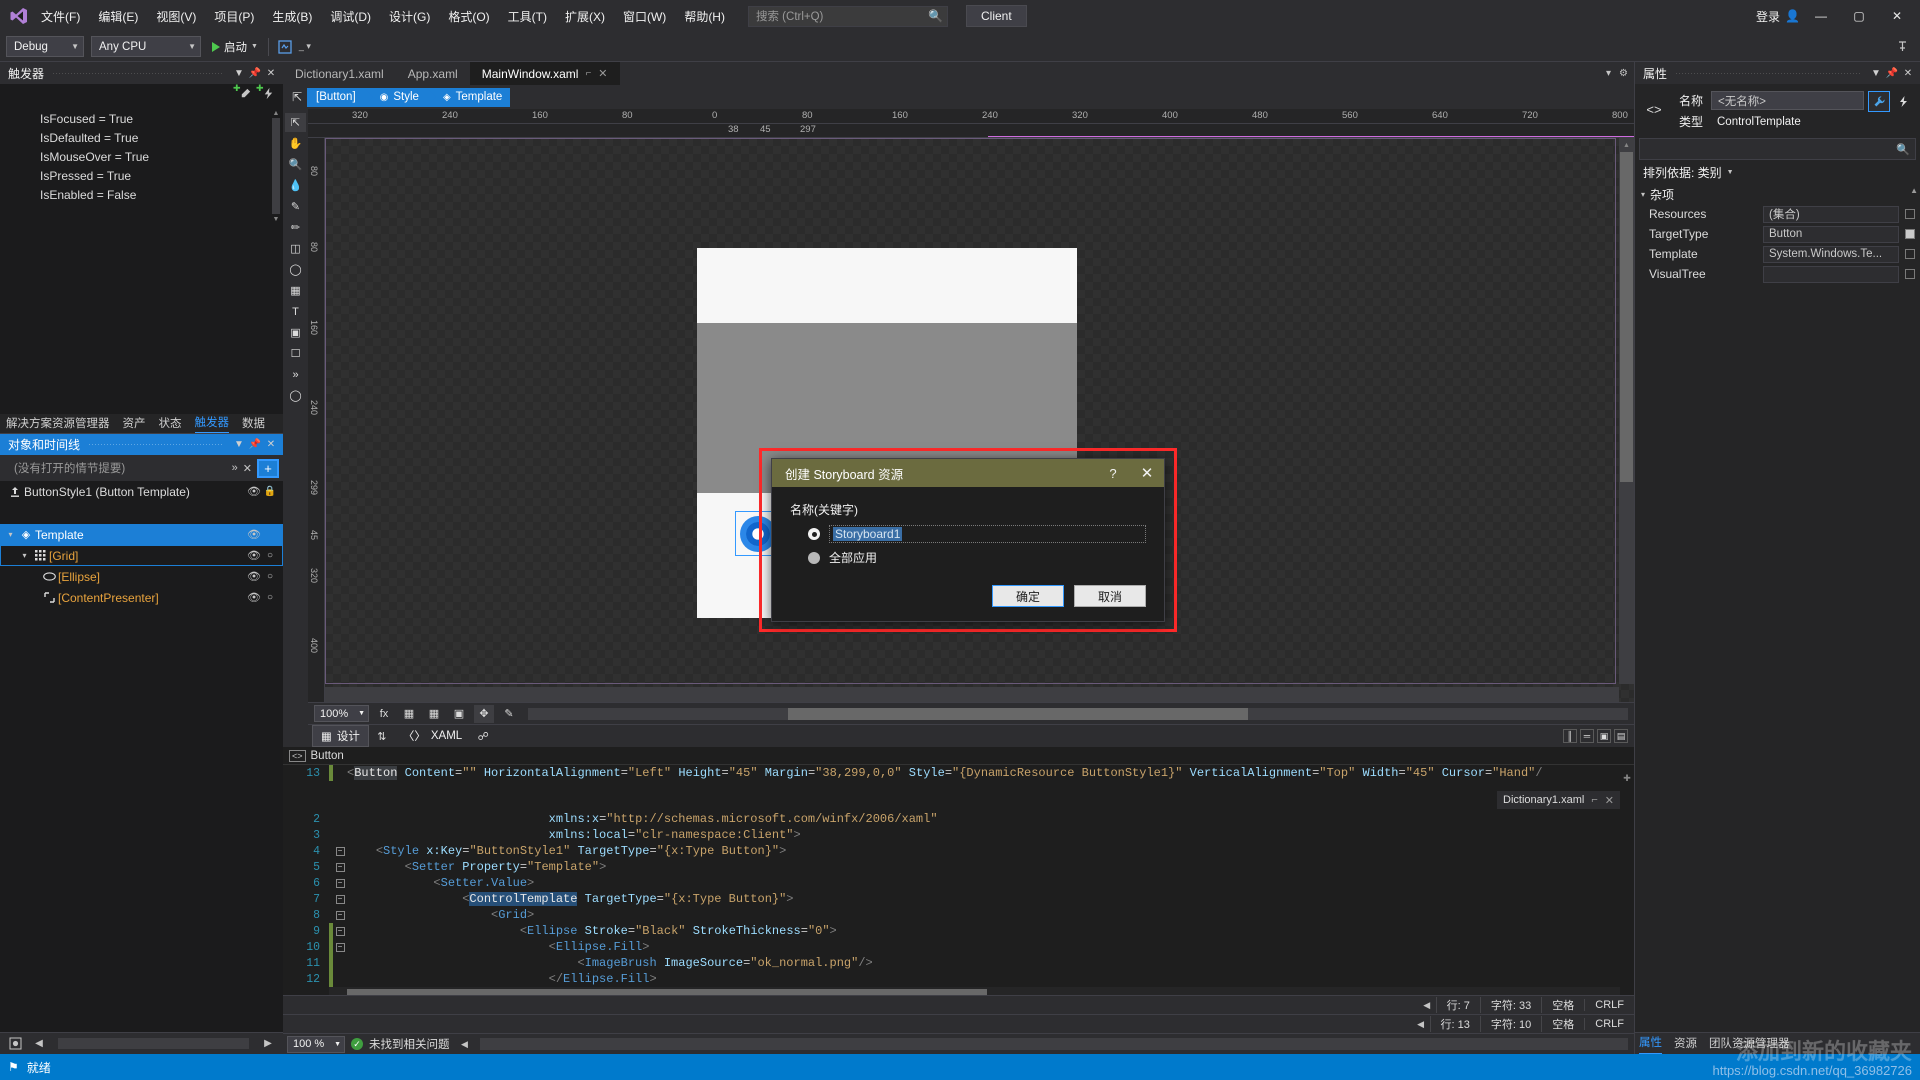 Image resolution: width=1920 pixels, height=1080 pixels. Describe the element at coordinates (484, 713) in the screenshot. I see `snap-to-guides-icon: ✥` at that location.